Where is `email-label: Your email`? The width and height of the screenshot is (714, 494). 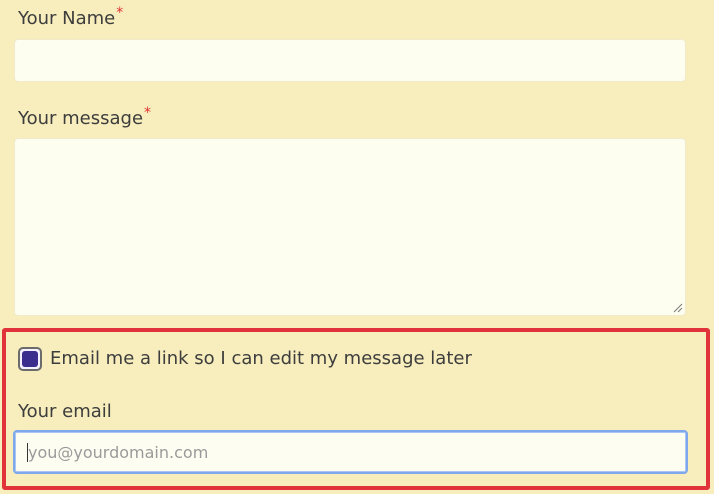 email-label: Your email is located at coordinates (65, 411).